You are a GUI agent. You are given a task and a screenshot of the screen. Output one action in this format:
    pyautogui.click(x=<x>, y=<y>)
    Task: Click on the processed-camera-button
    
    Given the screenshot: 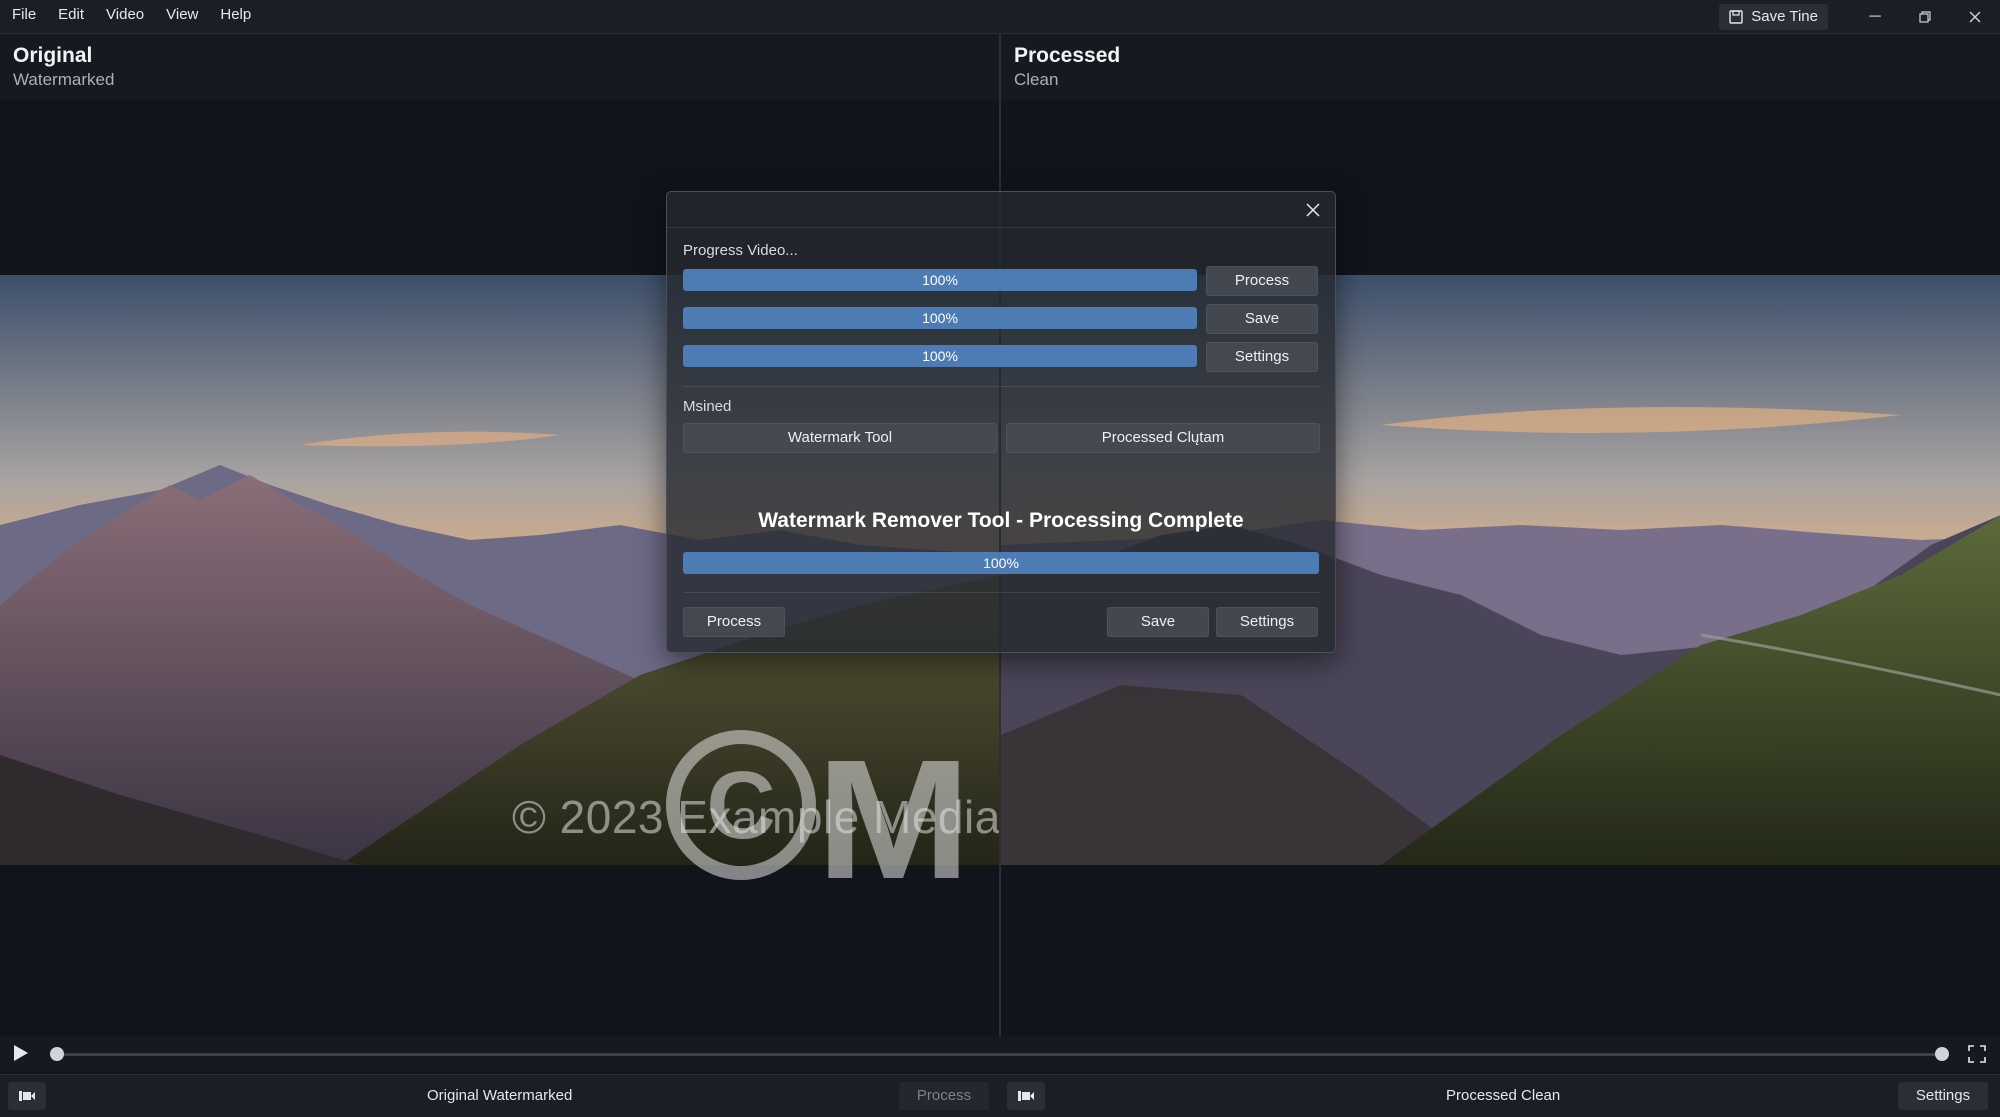 What is the action you would take?
    pyautogui.click(x=1026, y=1096)
    